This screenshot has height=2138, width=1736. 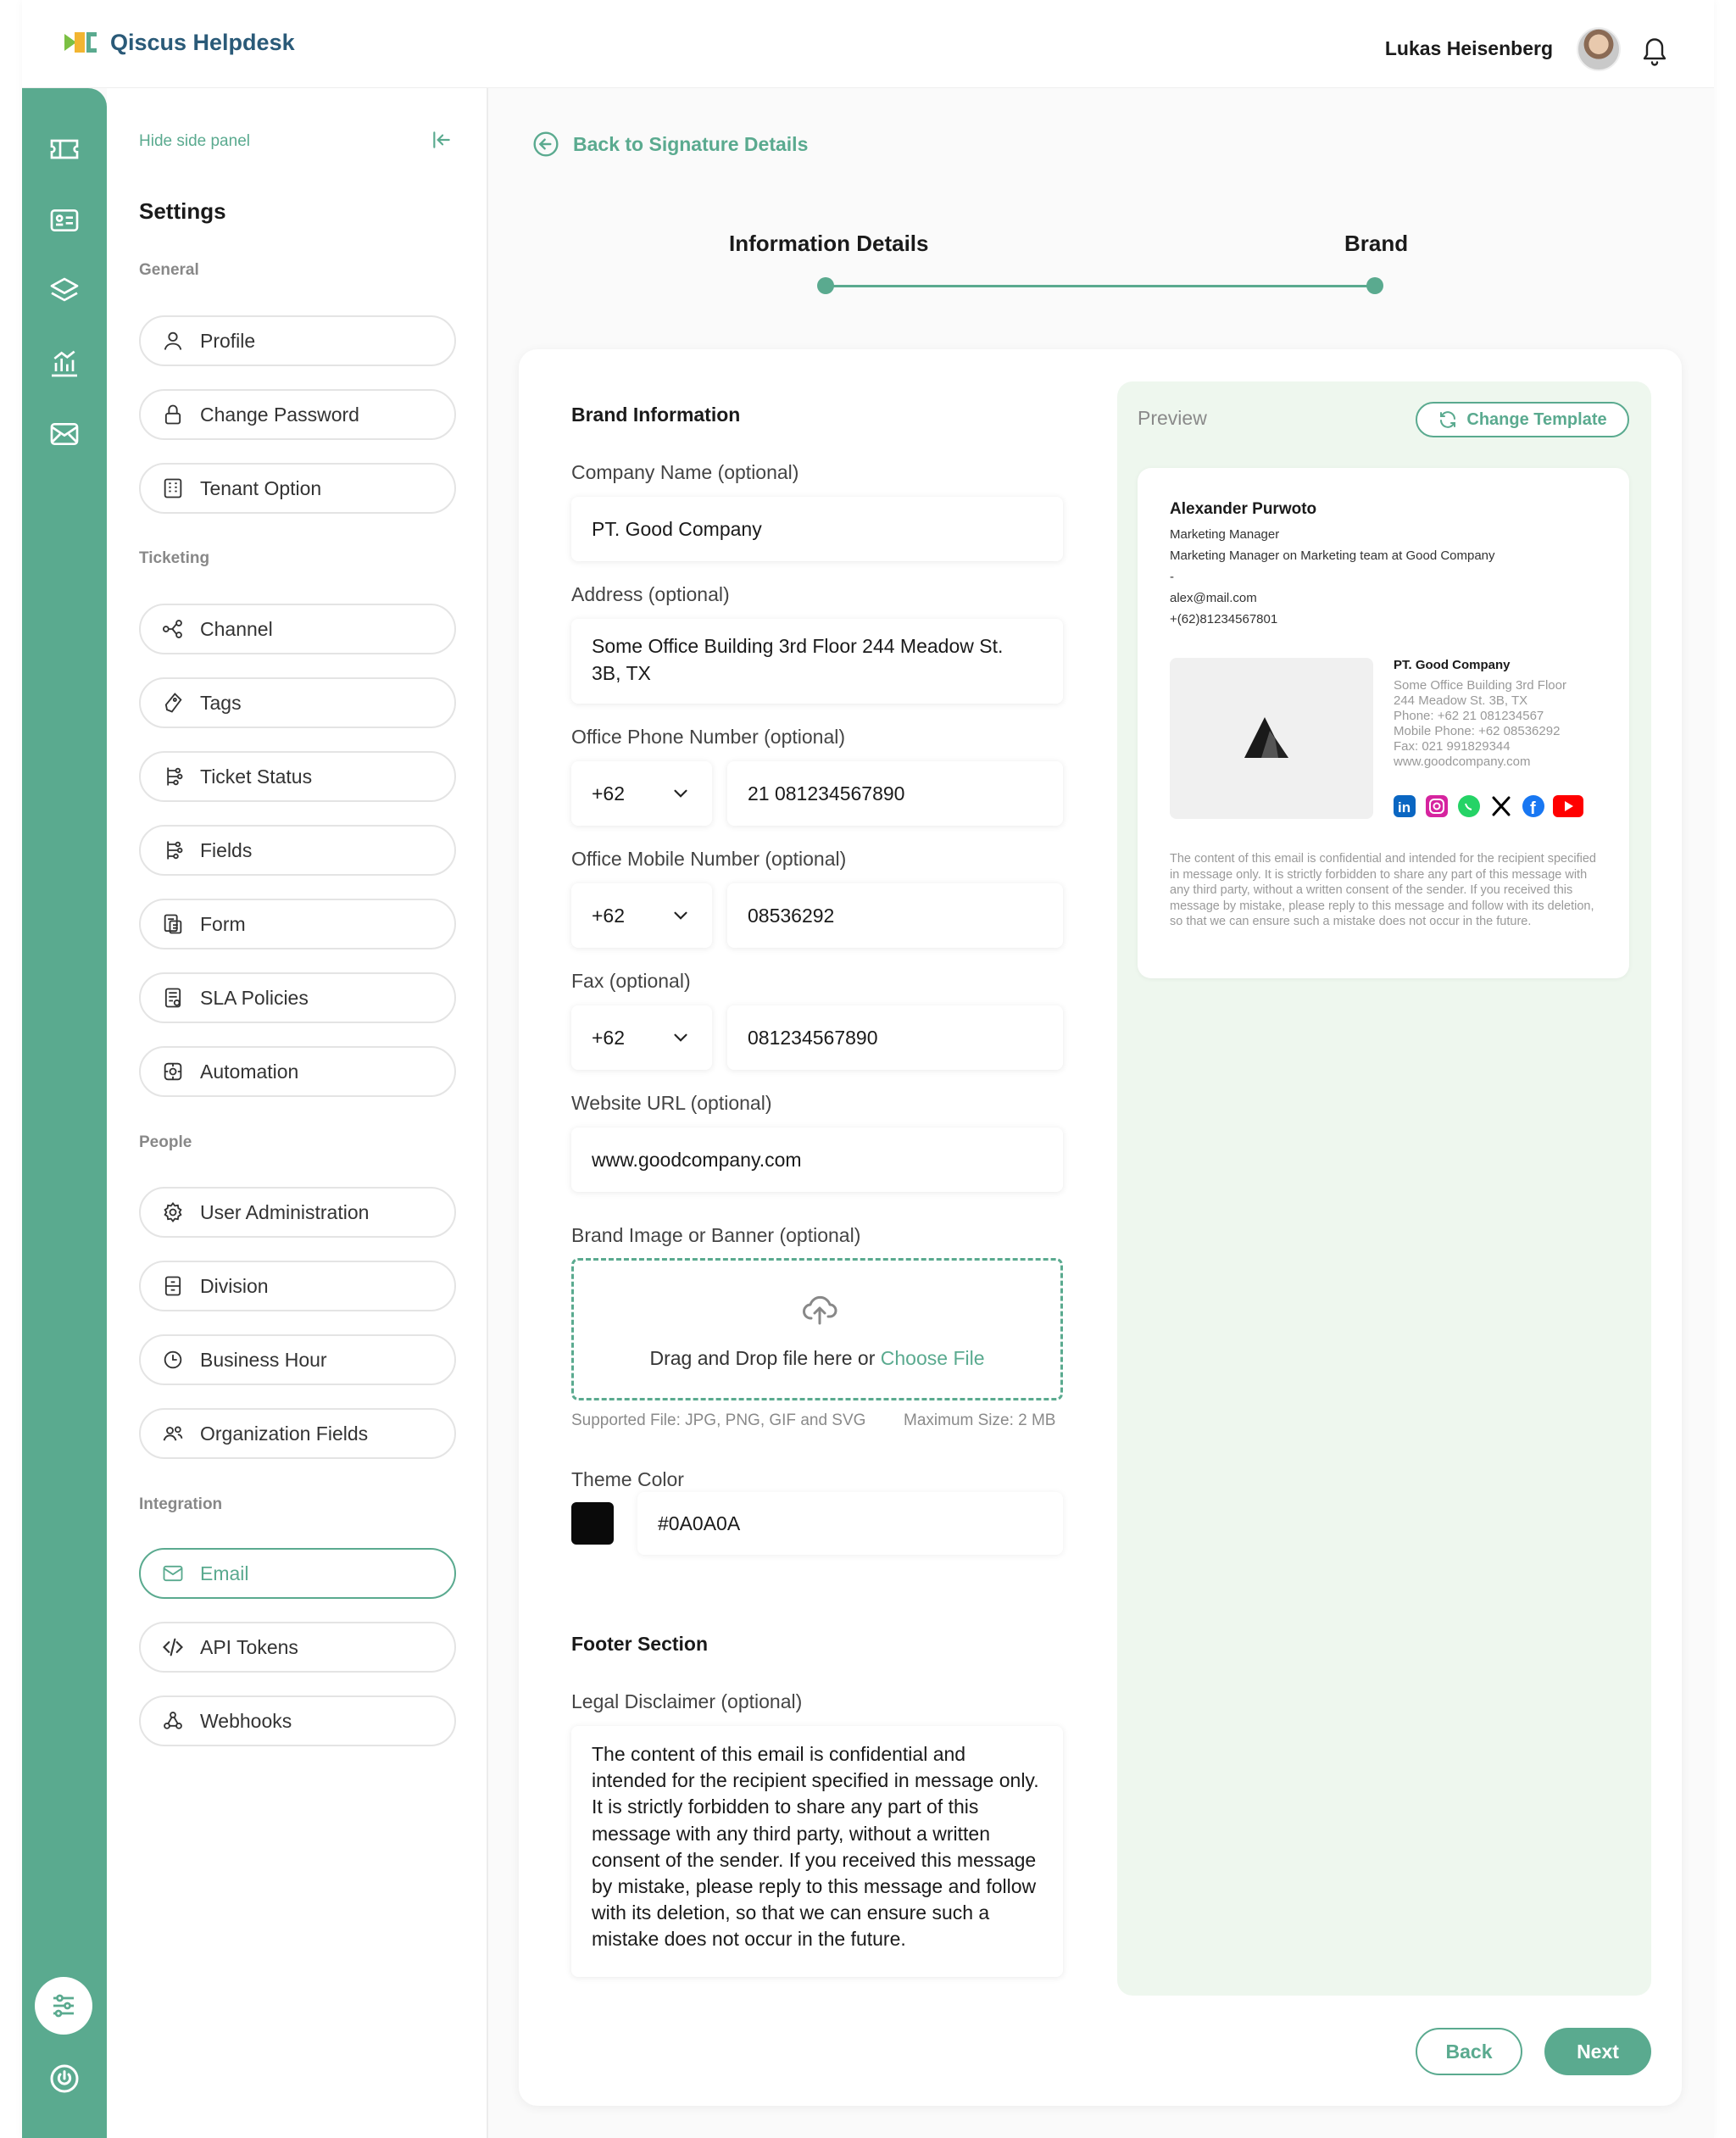 What do you see at coordinates (173, 1433) in the screenshot?
I see `users-icon` at bounding box center [173, 1433].